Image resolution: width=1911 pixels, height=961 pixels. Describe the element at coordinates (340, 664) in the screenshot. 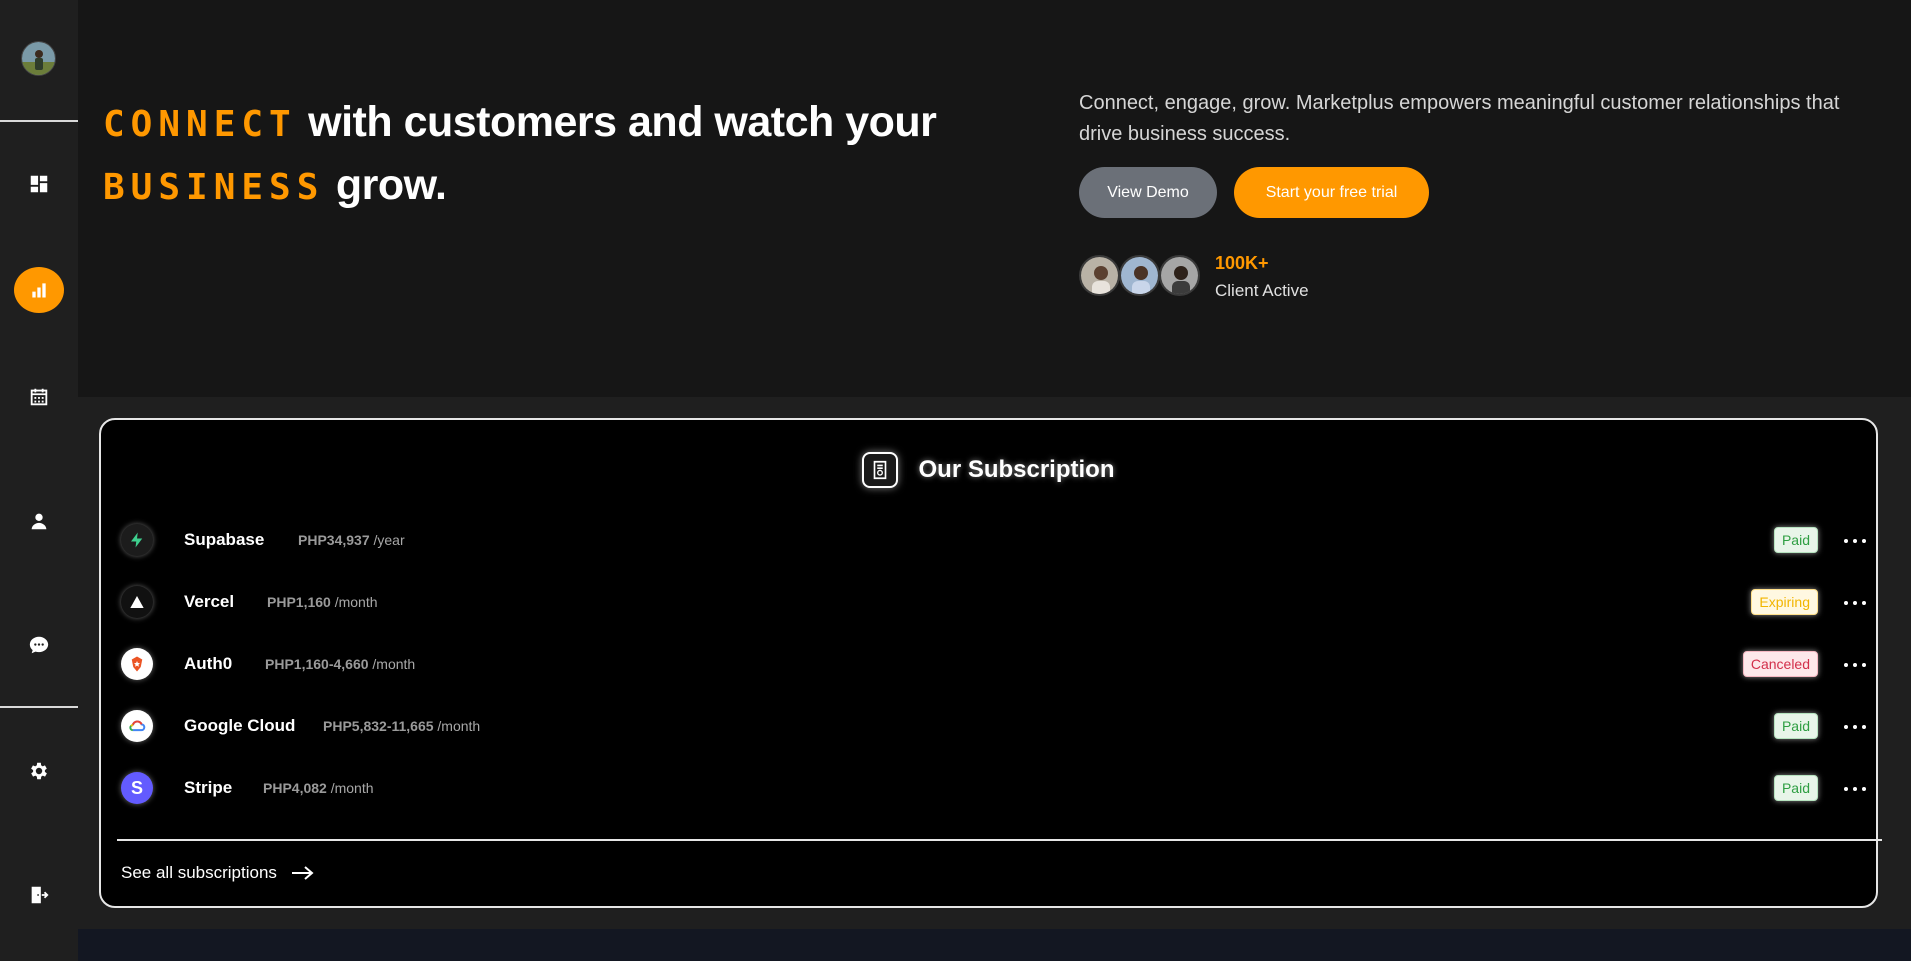

I see `subscription-price: PHP1,160-4,660 /month` at that location.